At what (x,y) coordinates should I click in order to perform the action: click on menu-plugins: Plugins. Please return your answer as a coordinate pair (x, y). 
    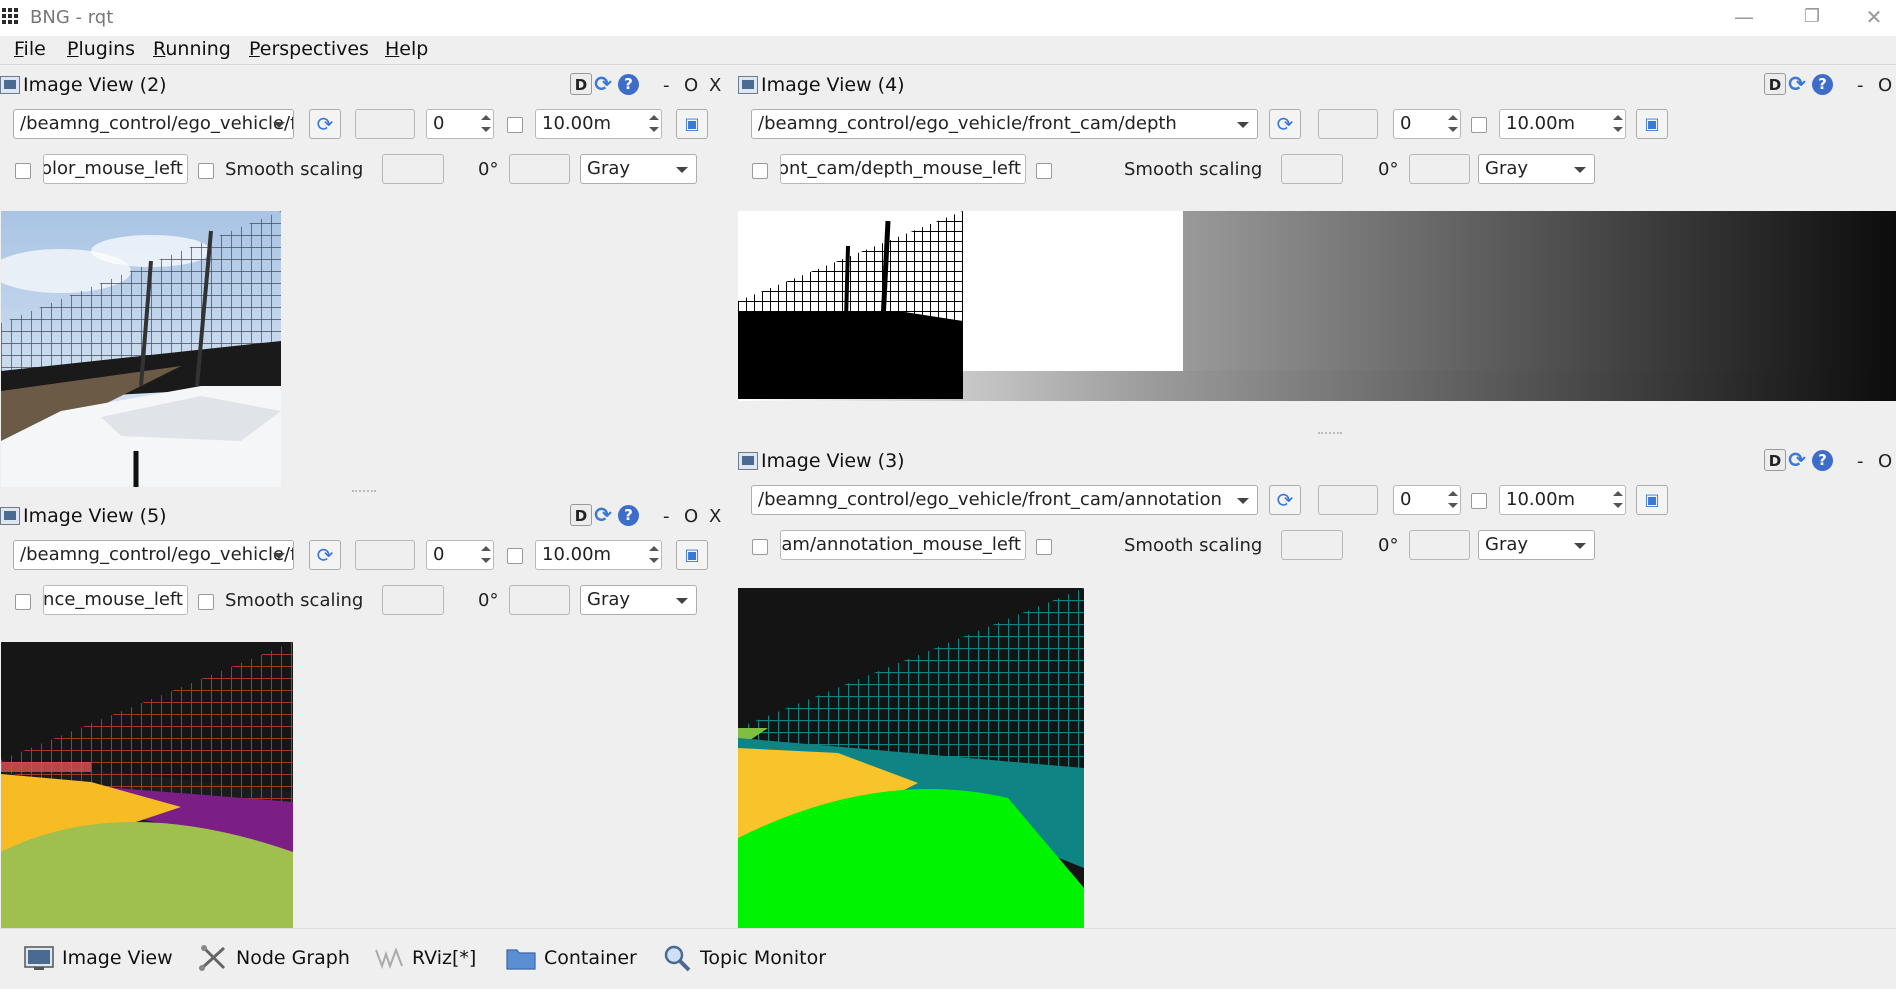
    Looking at the image, I should click on (101, 49).